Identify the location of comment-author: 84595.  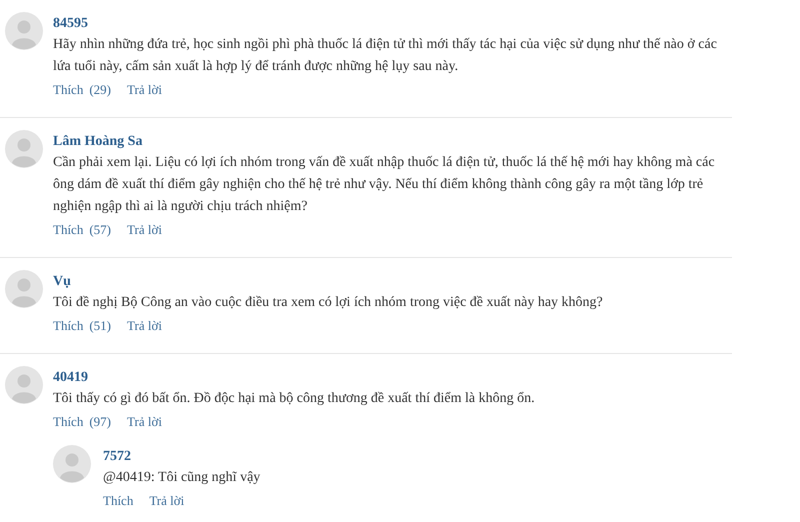
(390, 24).